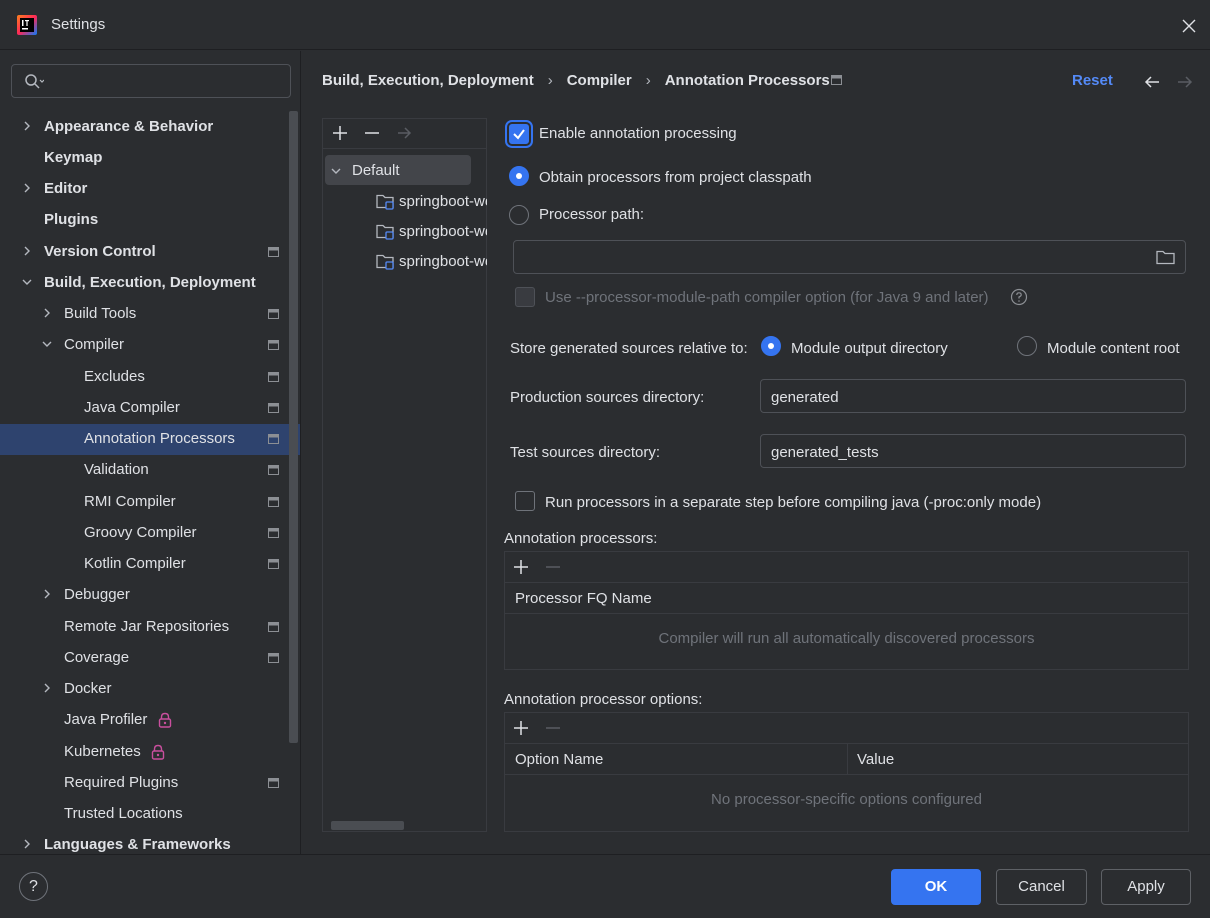 The image size is (1210, 918). I want to click on breadcrumb-item: Annotation Processors, so click(747, 80).